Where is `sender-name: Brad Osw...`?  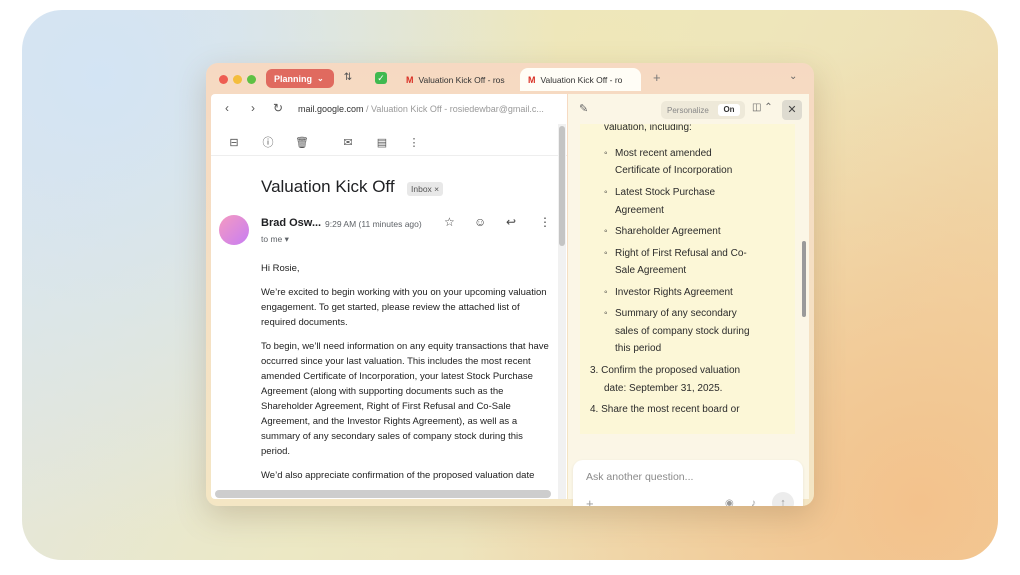
sender-name: Brad Osw... is located at coordinates (291, 223).